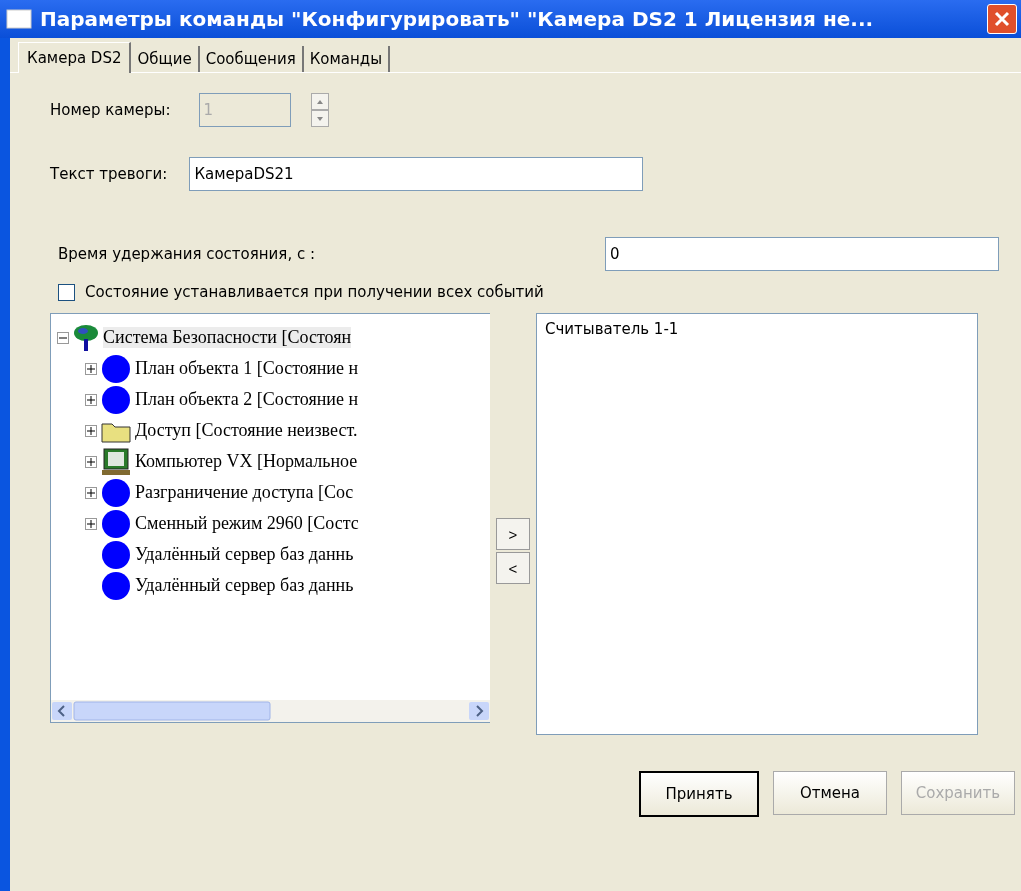 The width and height of the screenshot is (1021, 891). I want to click on scroll-right-icon, so click(479, 711).